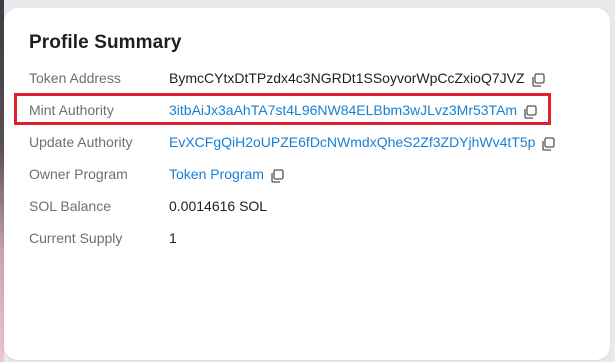  Describe the element at coordinates (81, 142) in the screenshot. I see `row-label: Update Authority` at that location.